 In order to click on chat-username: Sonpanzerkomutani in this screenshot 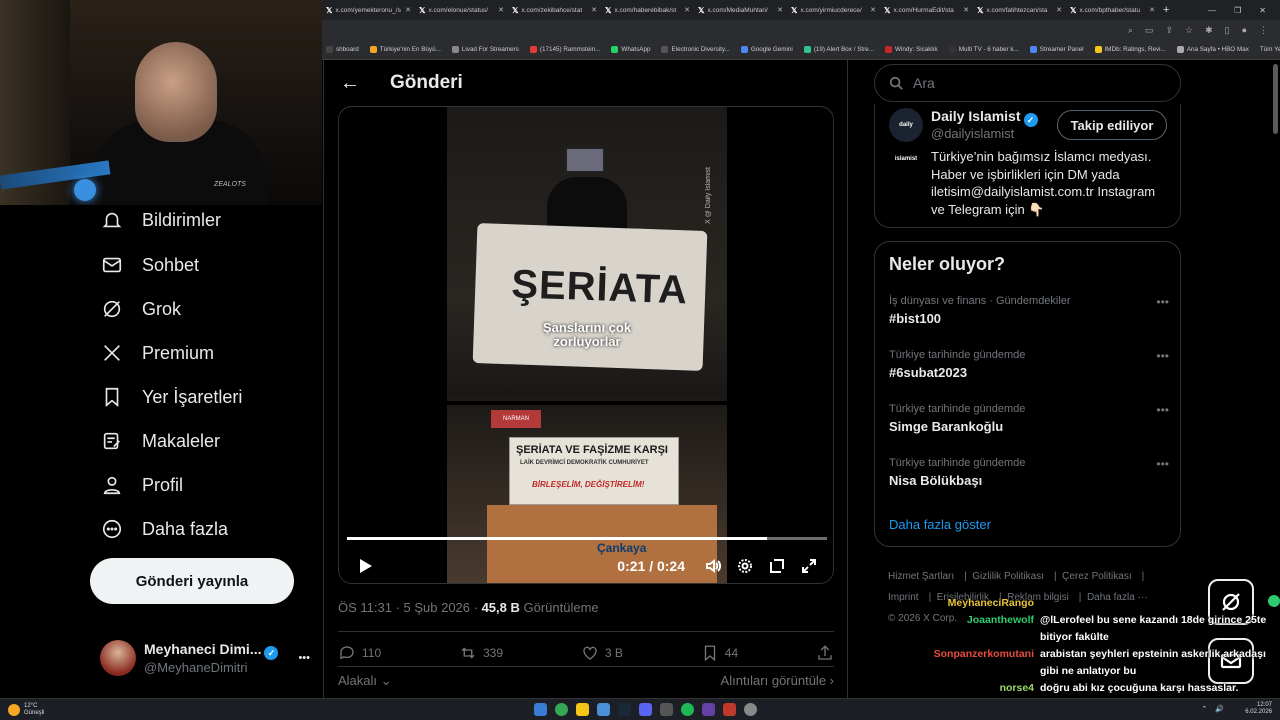, I will do `click(983, 654)`.